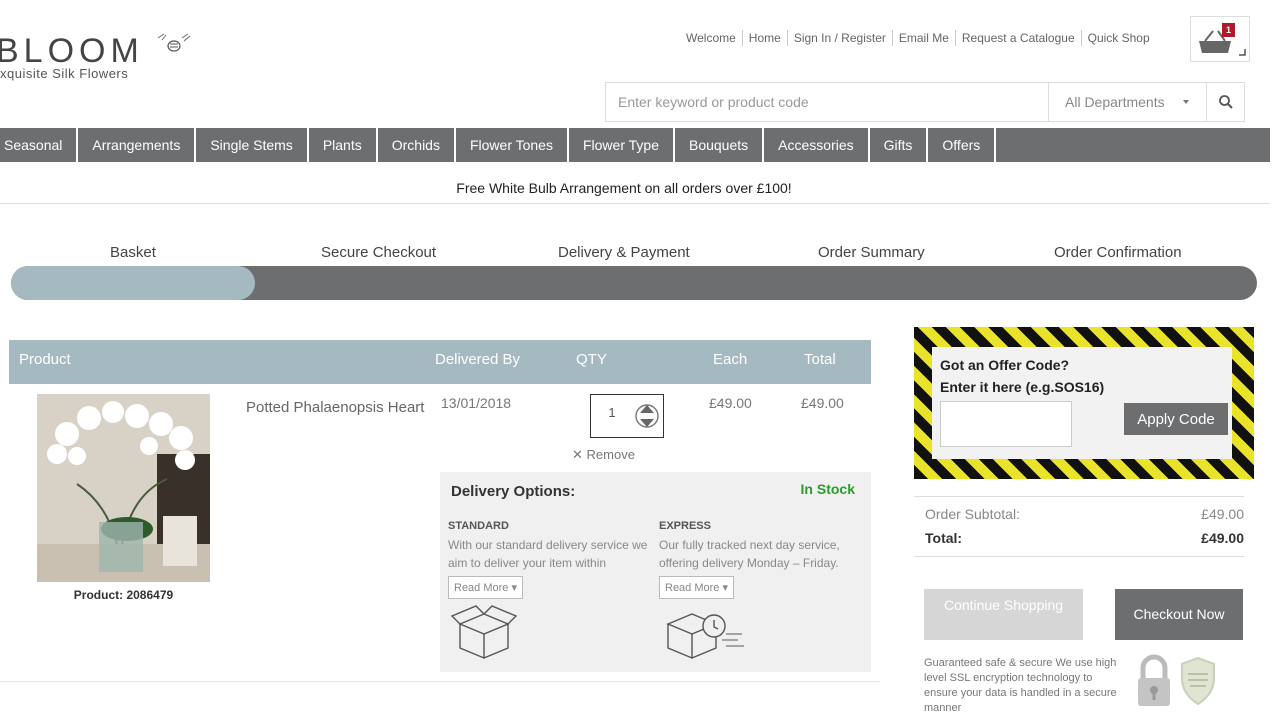  Describe the element at coordinates (720, 145) in the screenshot. I see `nav-bouquets: Bouquets` at that location.